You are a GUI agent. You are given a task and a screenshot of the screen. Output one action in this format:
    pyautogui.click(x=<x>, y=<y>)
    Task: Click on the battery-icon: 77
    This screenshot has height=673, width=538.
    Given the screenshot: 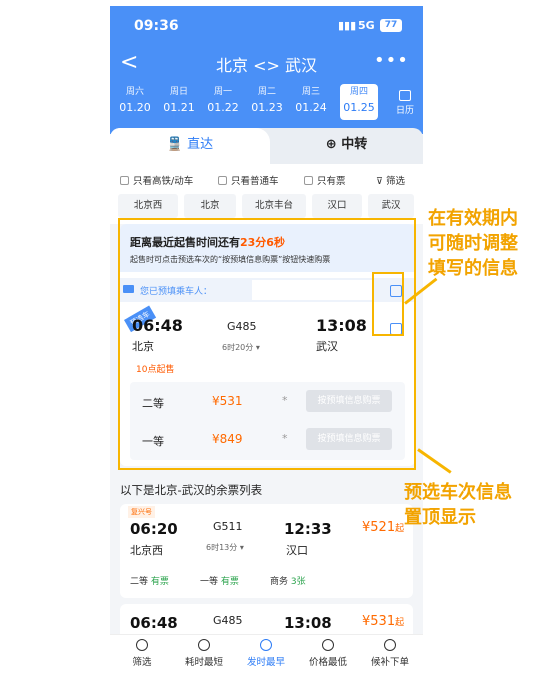 What is the action you would take?
    pyautogui.click(x=391, y=25)
    